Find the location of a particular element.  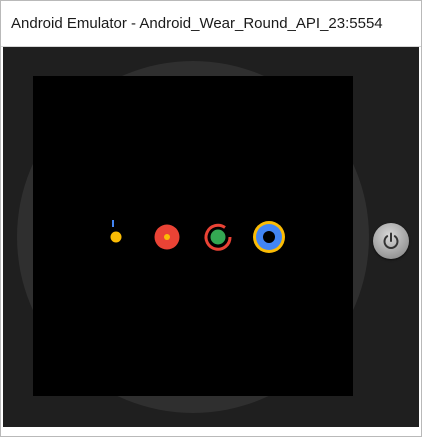

power-button is located at coordinates (391, 241).